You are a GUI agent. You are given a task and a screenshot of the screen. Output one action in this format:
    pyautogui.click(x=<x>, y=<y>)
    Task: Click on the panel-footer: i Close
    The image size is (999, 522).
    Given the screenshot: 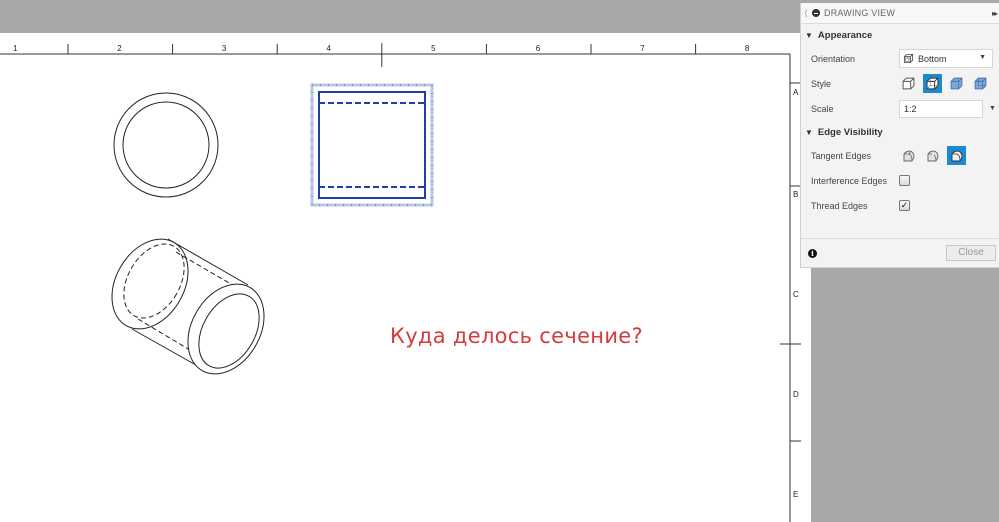 What is the action you would take?
    pyautogui.click(x=900, y=252)
    